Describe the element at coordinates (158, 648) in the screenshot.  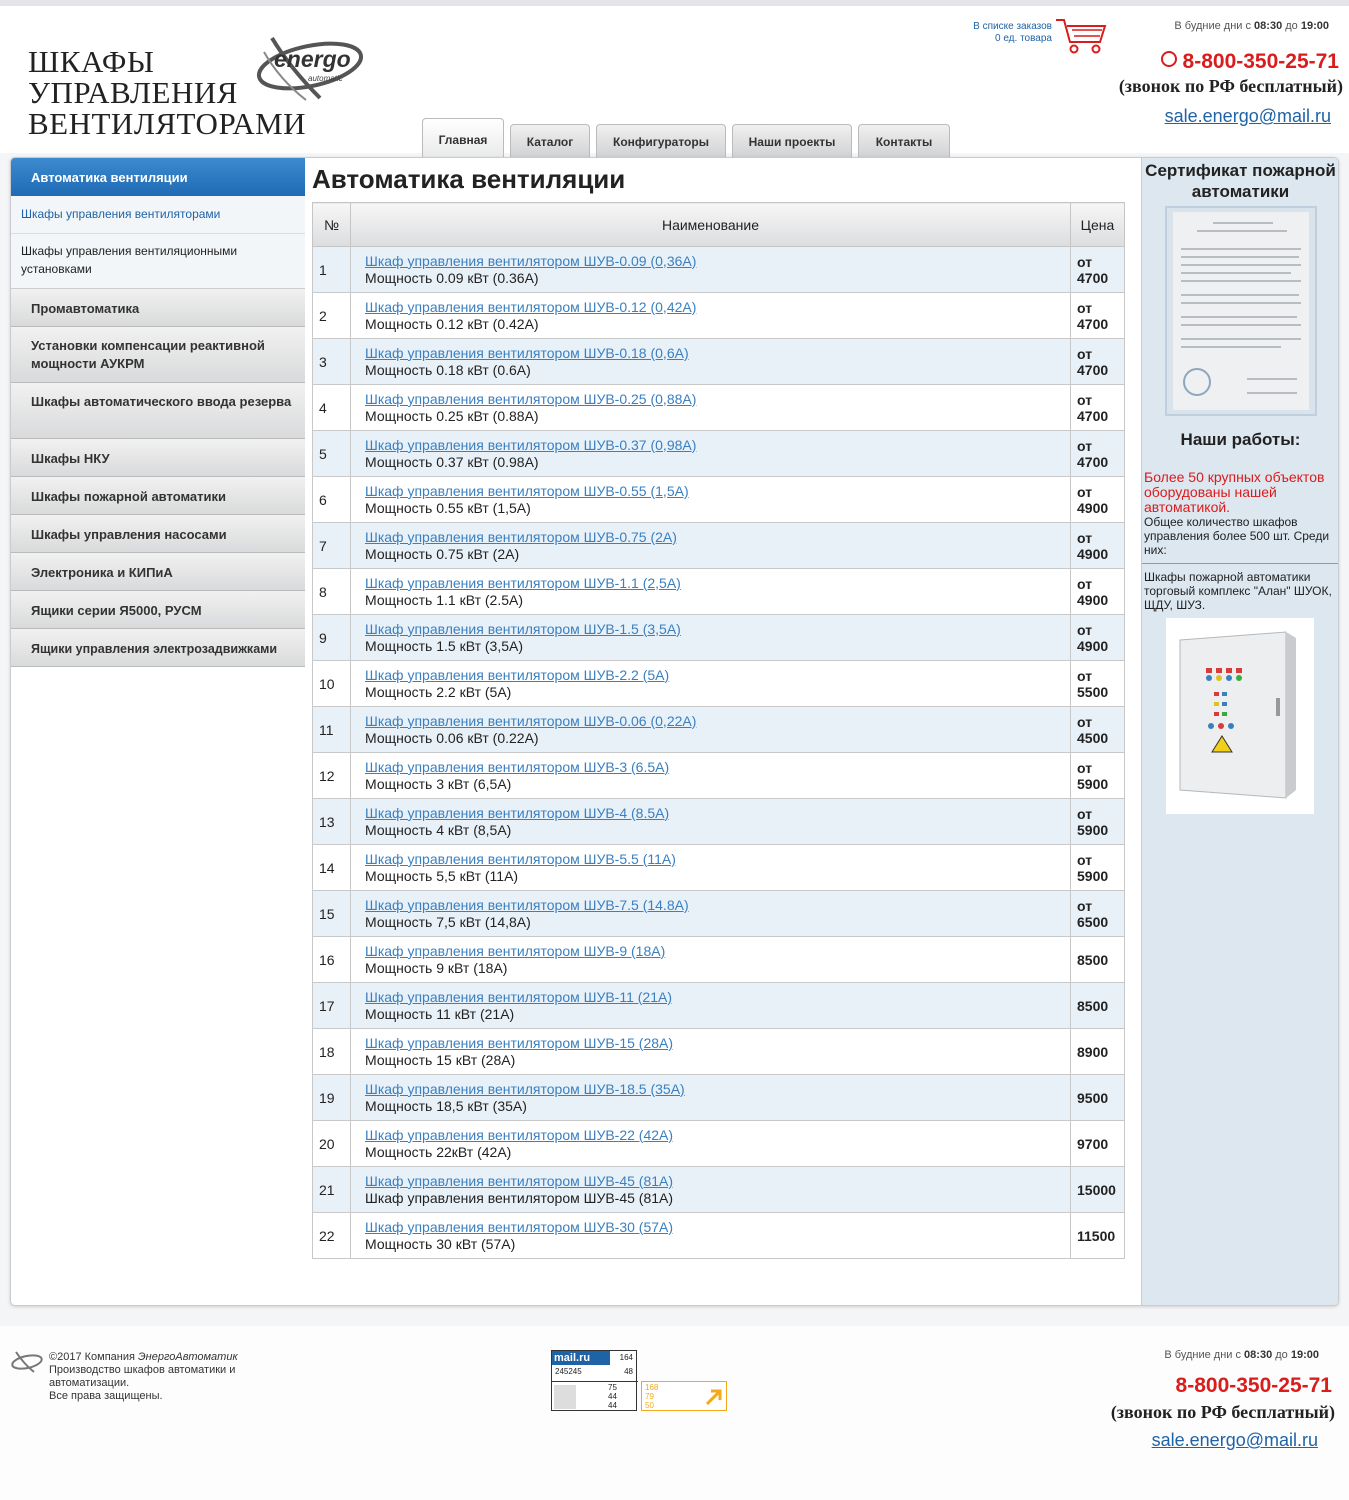
I see `sidebar-item-valves: Ящики управления электрозадвижками` at that location.